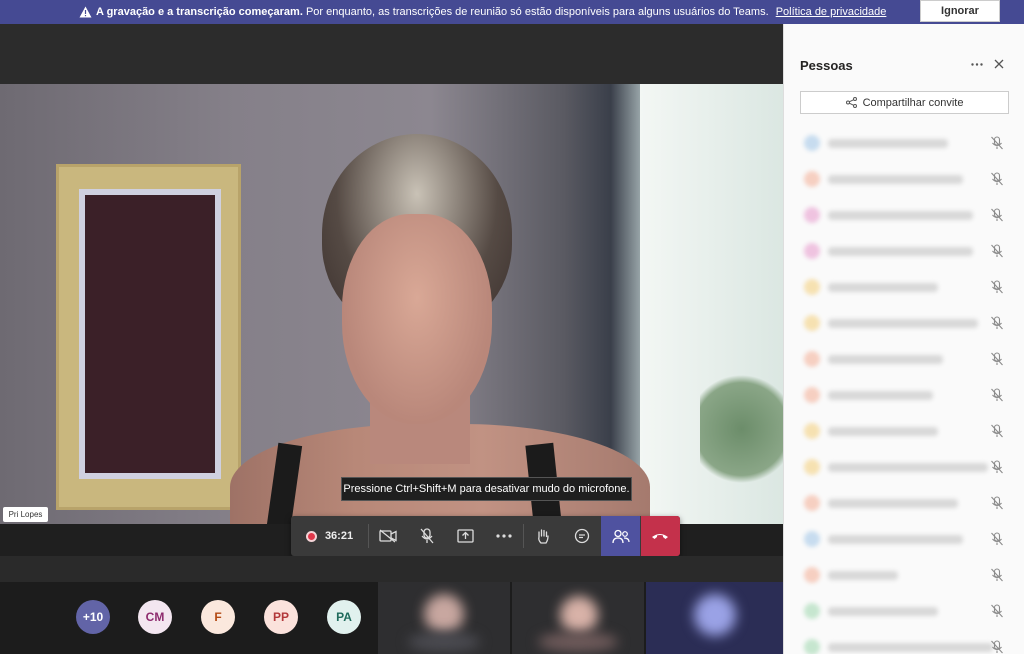 The width and height of the screenshot is (1024, 654). Describe the element at coordinates (218, 617) in the screenshot. I see `participant-avatar: F` at that location.